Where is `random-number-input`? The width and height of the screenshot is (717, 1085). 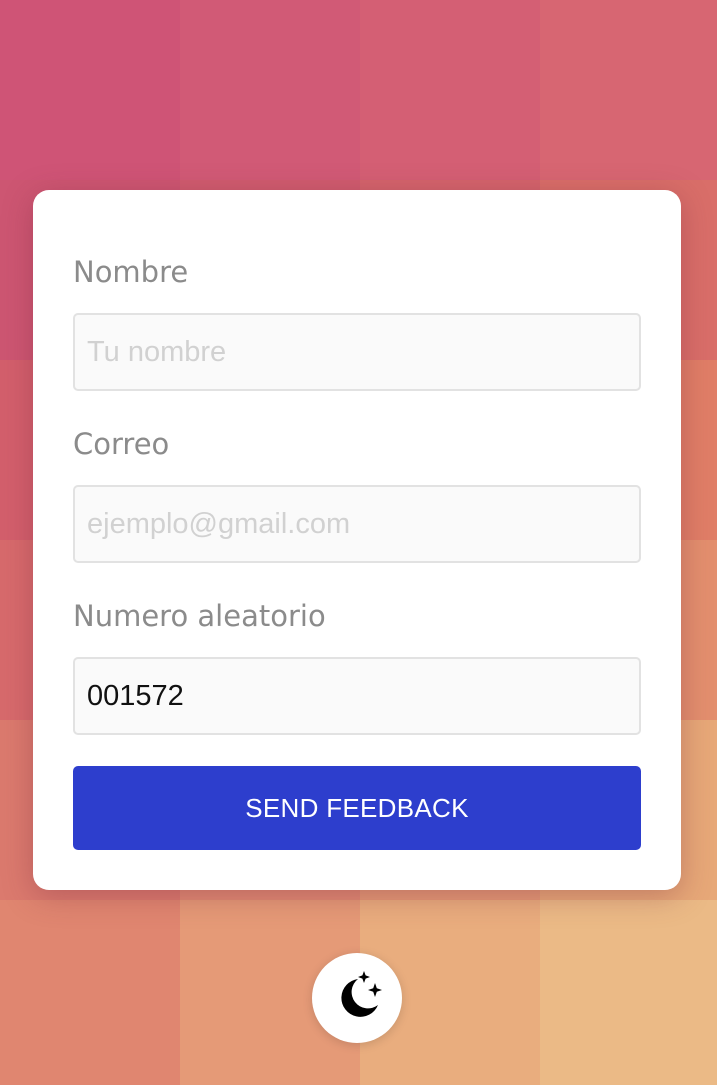
random-number-input is located at coordinates (357, 696).